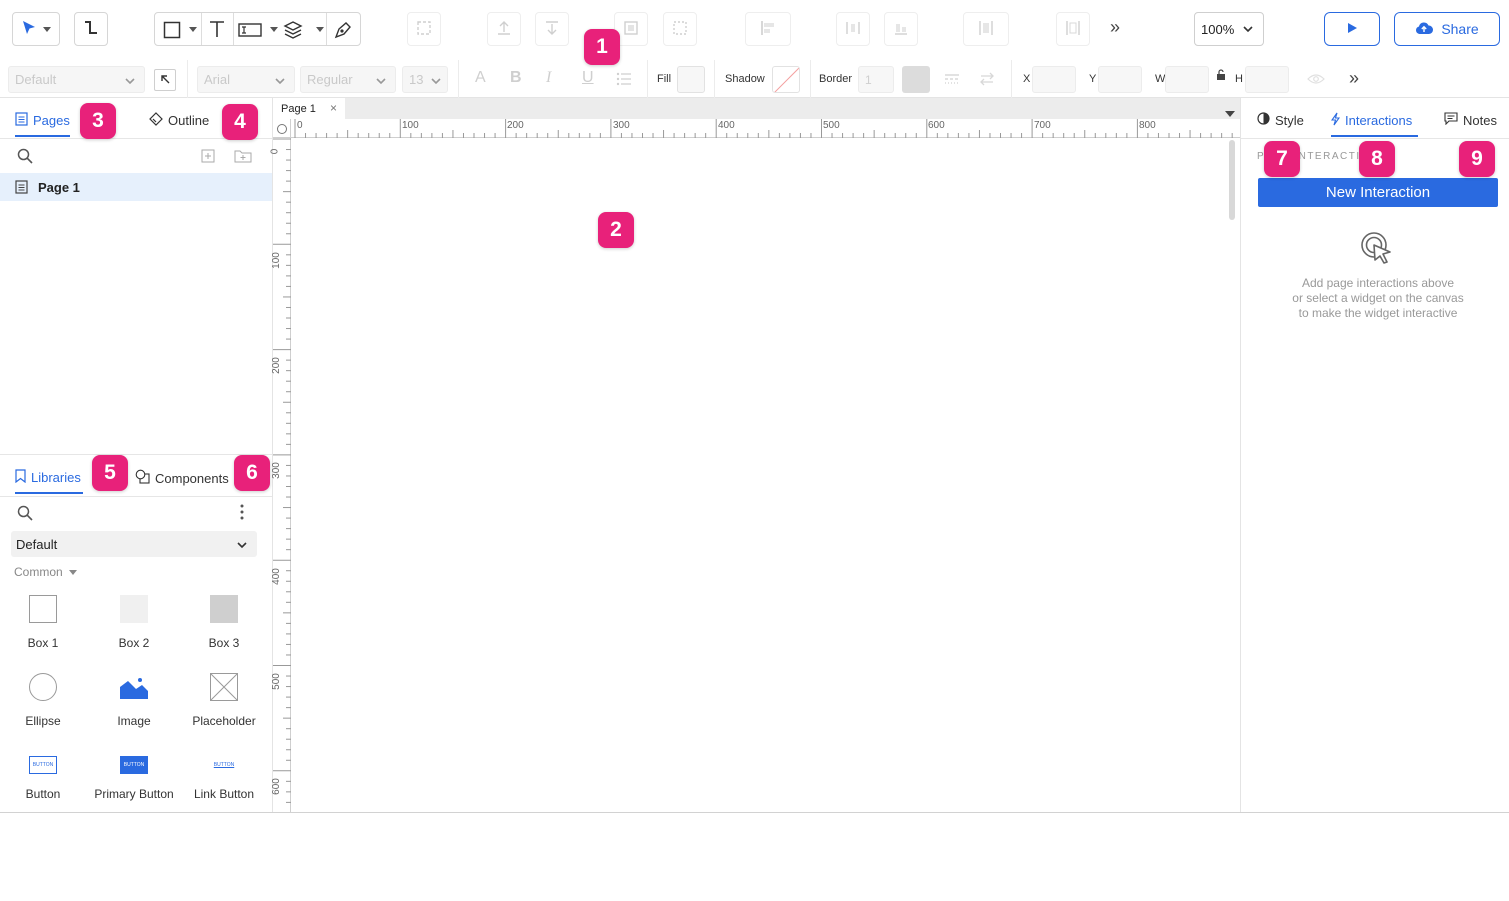  What do you see at coordinates (134, 778) in the screenshot?
I see `widget-primary-button: BUTTON Primary Button` at bounding box center [134, 778].